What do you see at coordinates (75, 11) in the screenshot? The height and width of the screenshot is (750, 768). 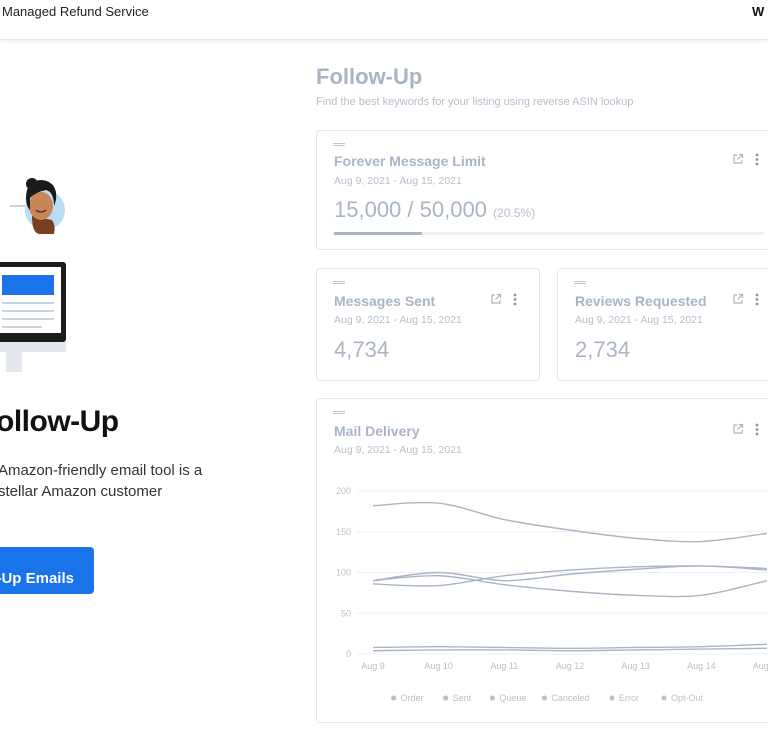 I see `brand-name: Managed Refund Service` at bounding box center [75, 11].